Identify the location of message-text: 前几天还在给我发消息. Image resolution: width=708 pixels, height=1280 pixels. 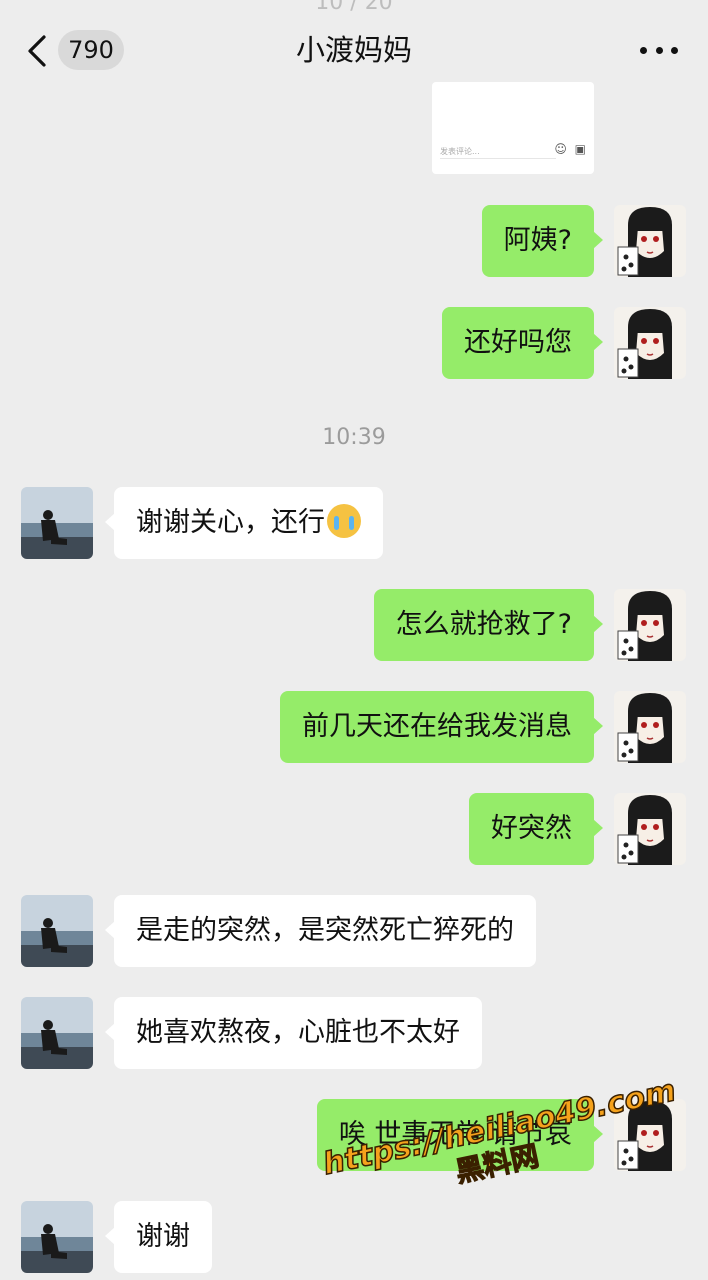
(437, 726).